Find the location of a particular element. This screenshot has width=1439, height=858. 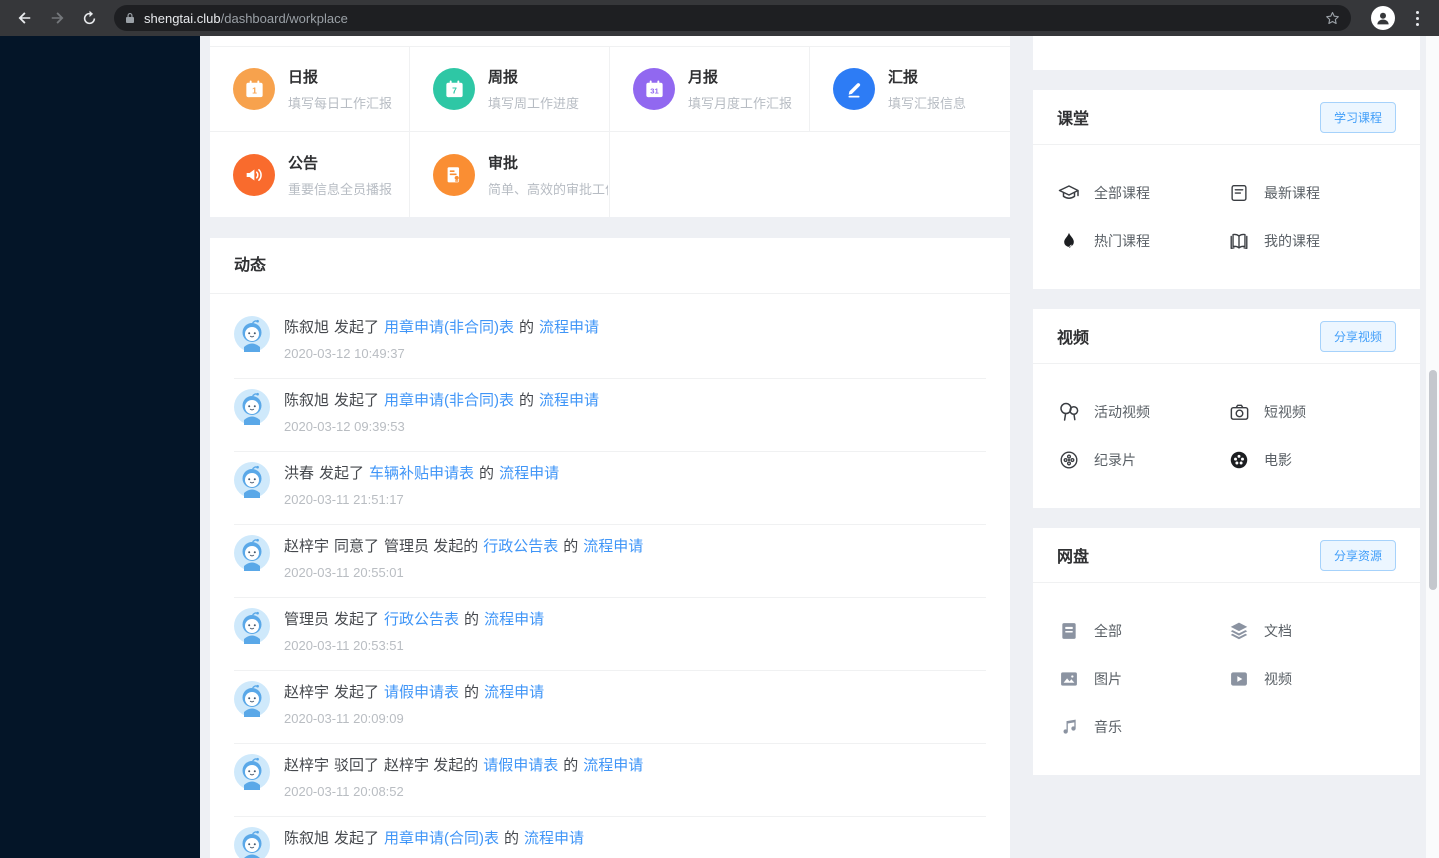

feed-title: 动态 is located at coordinates (610, 266).